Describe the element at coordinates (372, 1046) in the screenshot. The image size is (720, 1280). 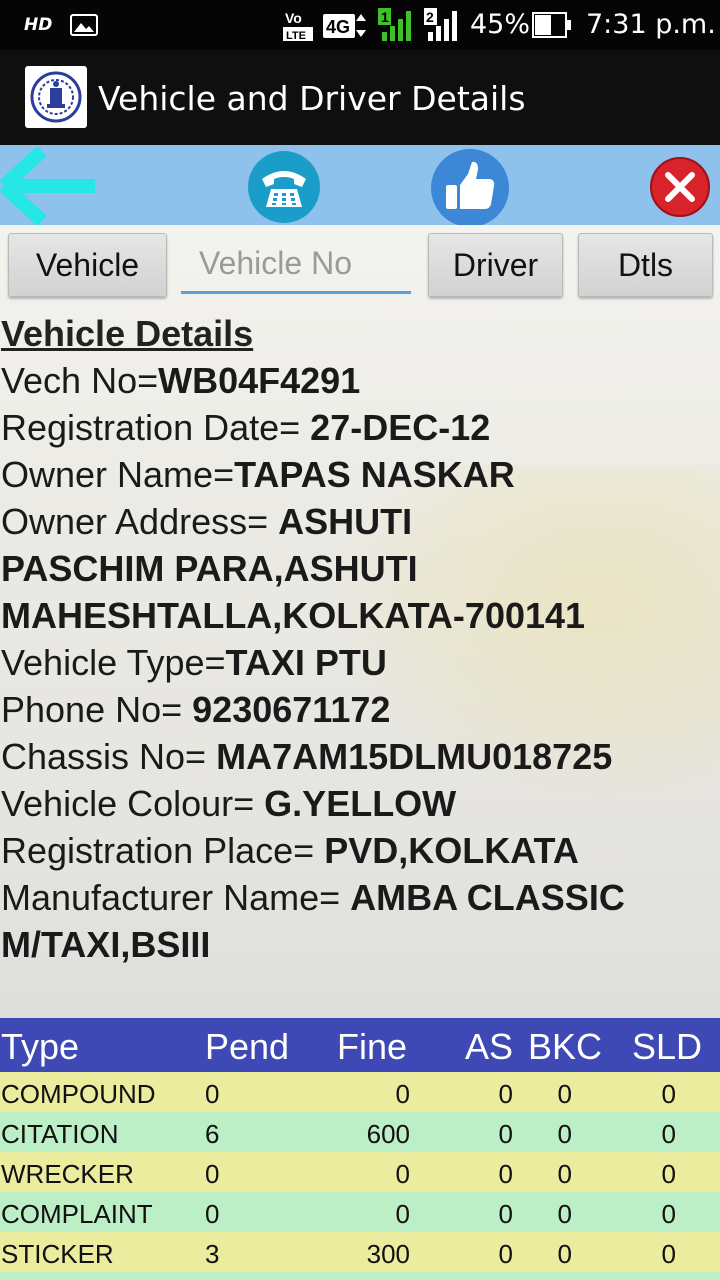
I see `header-fine: Fine` at that location.